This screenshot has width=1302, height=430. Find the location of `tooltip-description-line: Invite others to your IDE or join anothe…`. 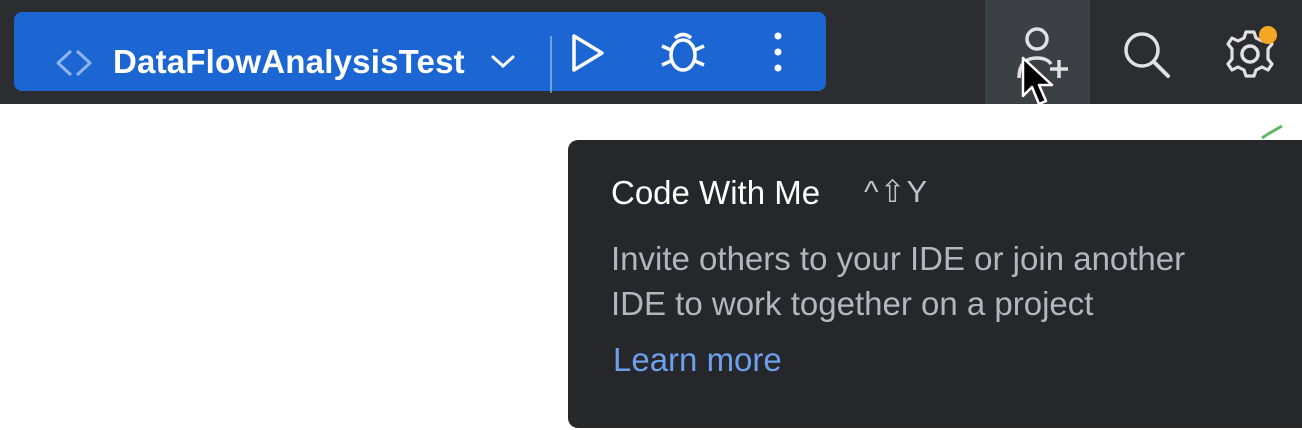

tooltip-description-line: Invite others to your IDE or join anothe… is located at coordinates (898, 258).